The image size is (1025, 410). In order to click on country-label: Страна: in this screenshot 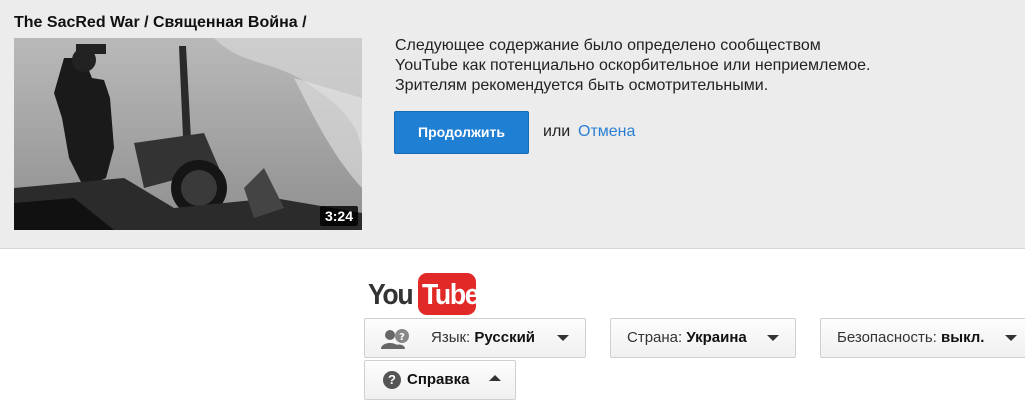, I will do `click(655, 337)`.